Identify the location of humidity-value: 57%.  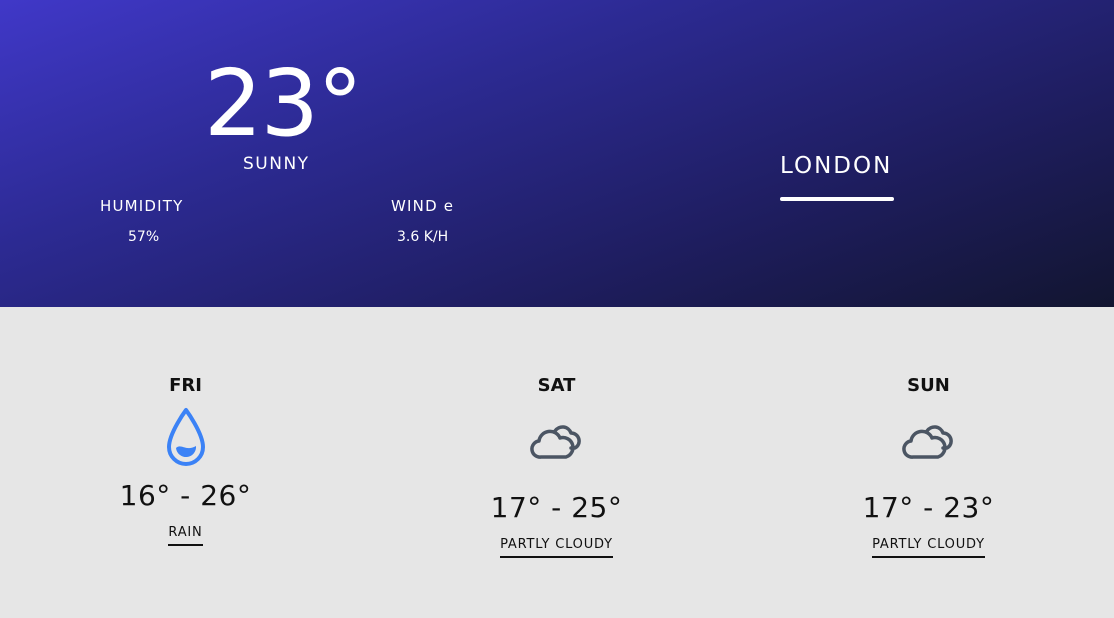
(144, 237).